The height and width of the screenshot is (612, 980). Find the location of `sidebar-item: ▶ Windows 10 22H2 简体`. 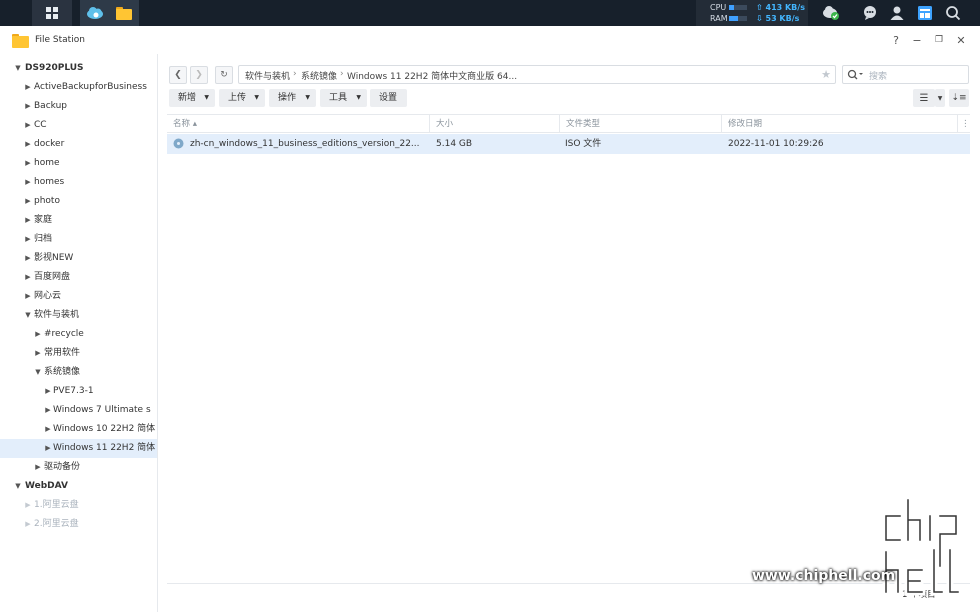

sidebar-item: ▶ Windows 10 22H2 简体 is located at coordinates (78, 429).